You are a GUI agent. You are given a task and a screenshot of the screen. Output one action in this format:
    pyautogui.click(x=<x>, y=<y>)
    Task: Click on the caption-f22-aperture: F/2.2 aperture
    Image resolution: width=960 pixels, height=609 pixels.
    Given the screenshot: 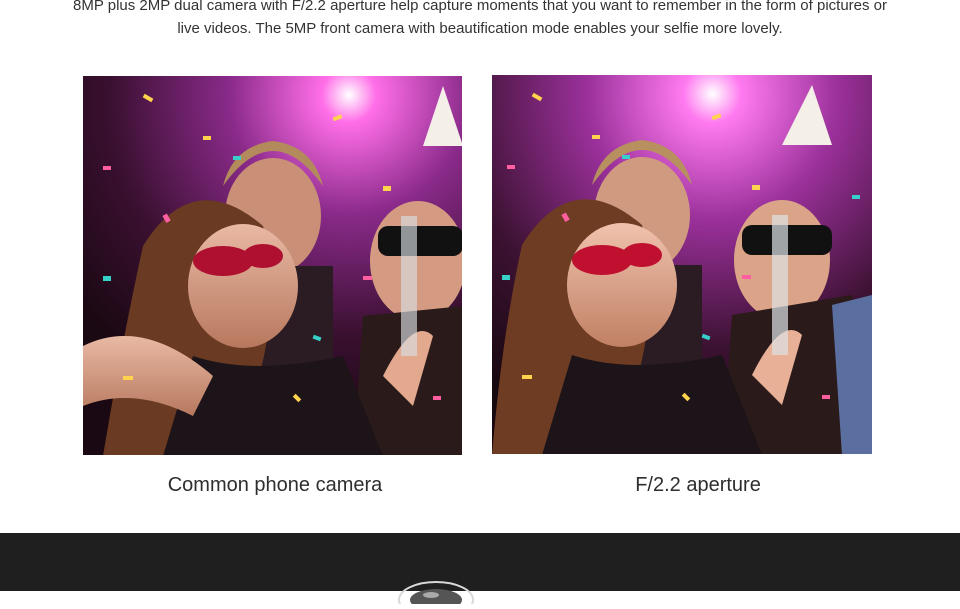 What is the action you would take?
    pyautogui.click(x=698, y=485)
    